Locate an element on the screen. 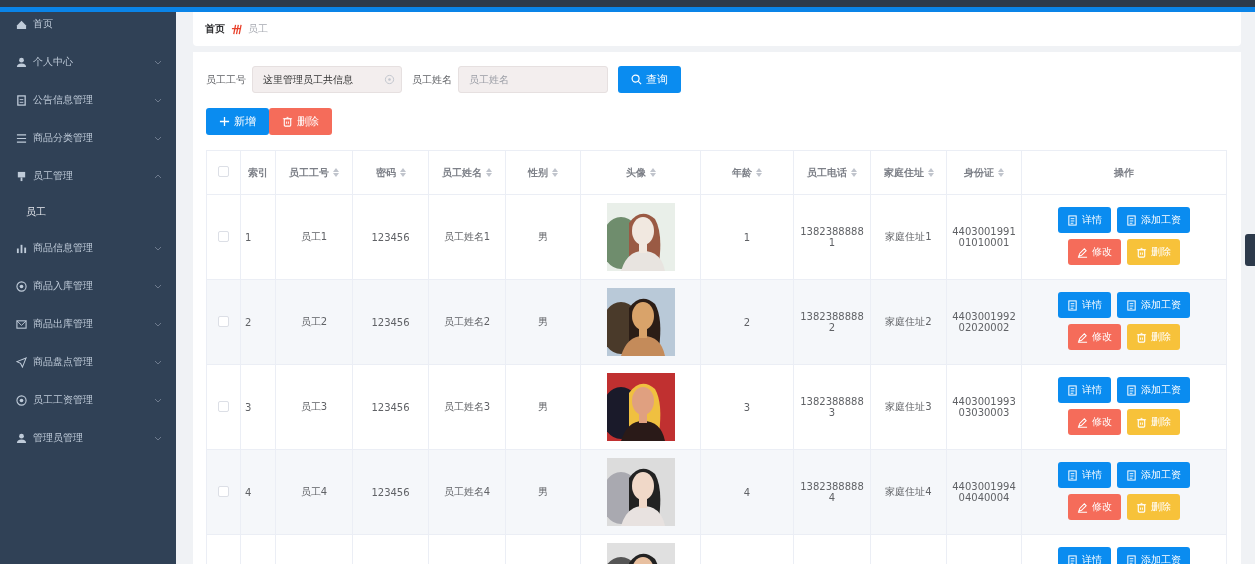 The height and width of the screenshot is (564, 1255). home-icon is located at coordinates (21, 24).